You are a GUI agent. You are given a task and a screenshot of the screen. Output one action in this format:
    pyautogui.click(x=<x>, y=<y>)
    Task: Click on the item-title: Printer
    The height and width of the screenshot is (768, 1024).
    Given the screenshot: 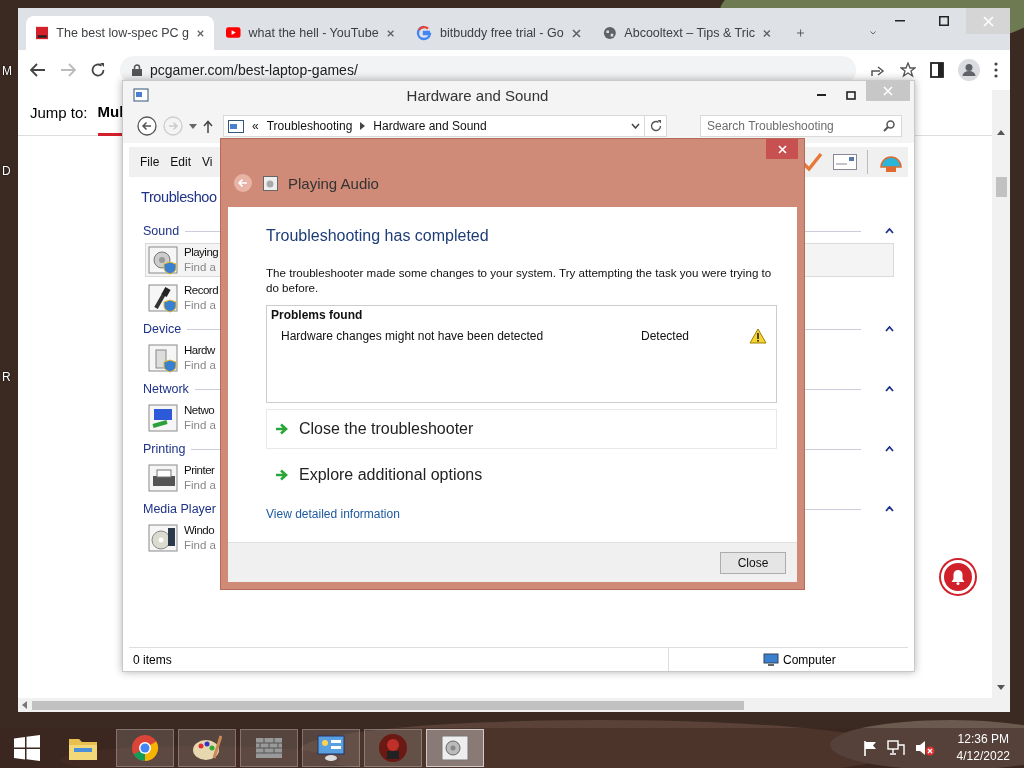 What is the action you would take?
    pyautogui.click(x=200, y=470)
    